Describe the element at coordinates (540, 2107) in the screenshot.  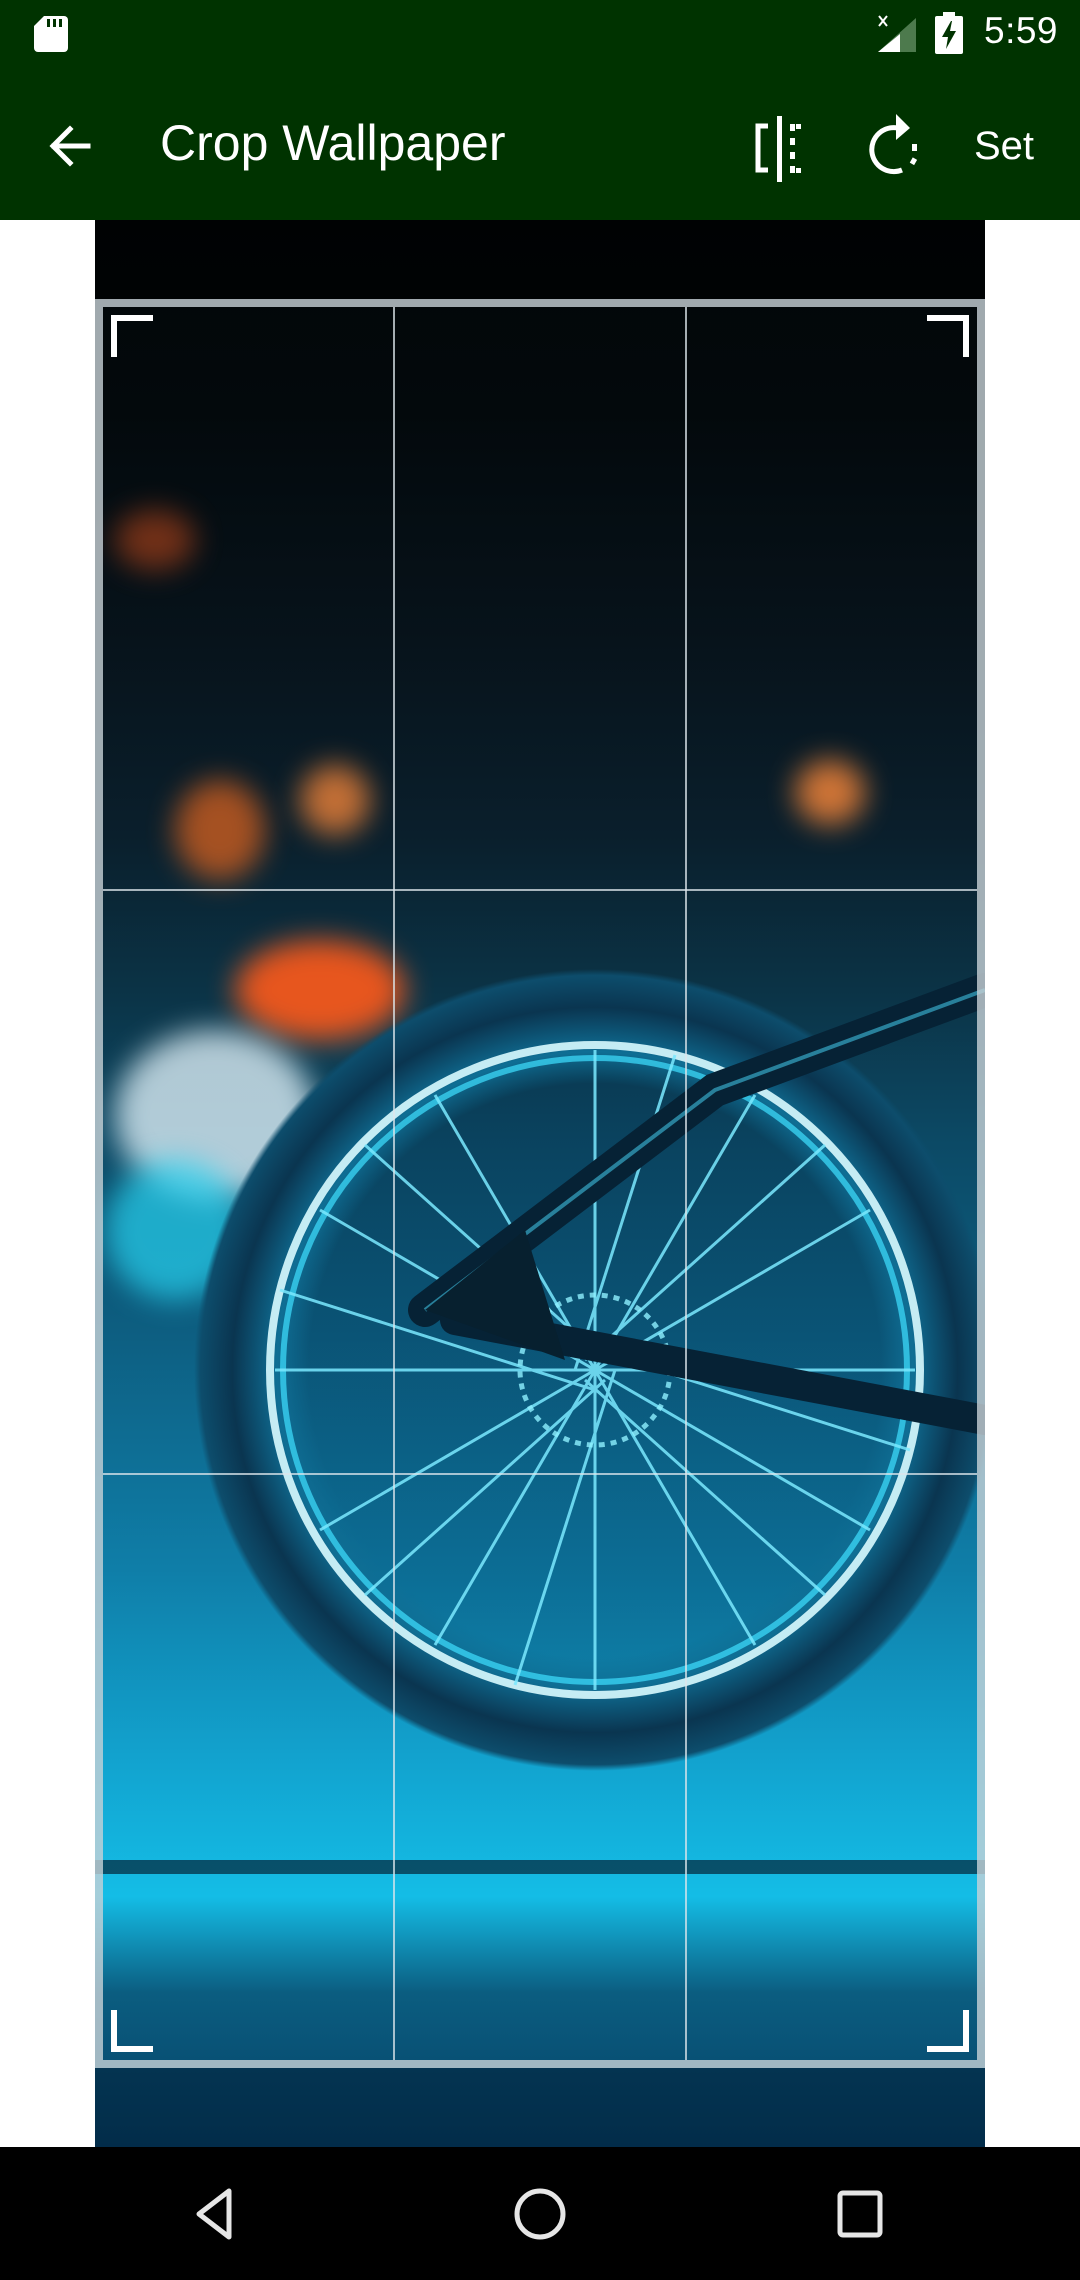
I see `crop-outside-shade-bottom` at that location.